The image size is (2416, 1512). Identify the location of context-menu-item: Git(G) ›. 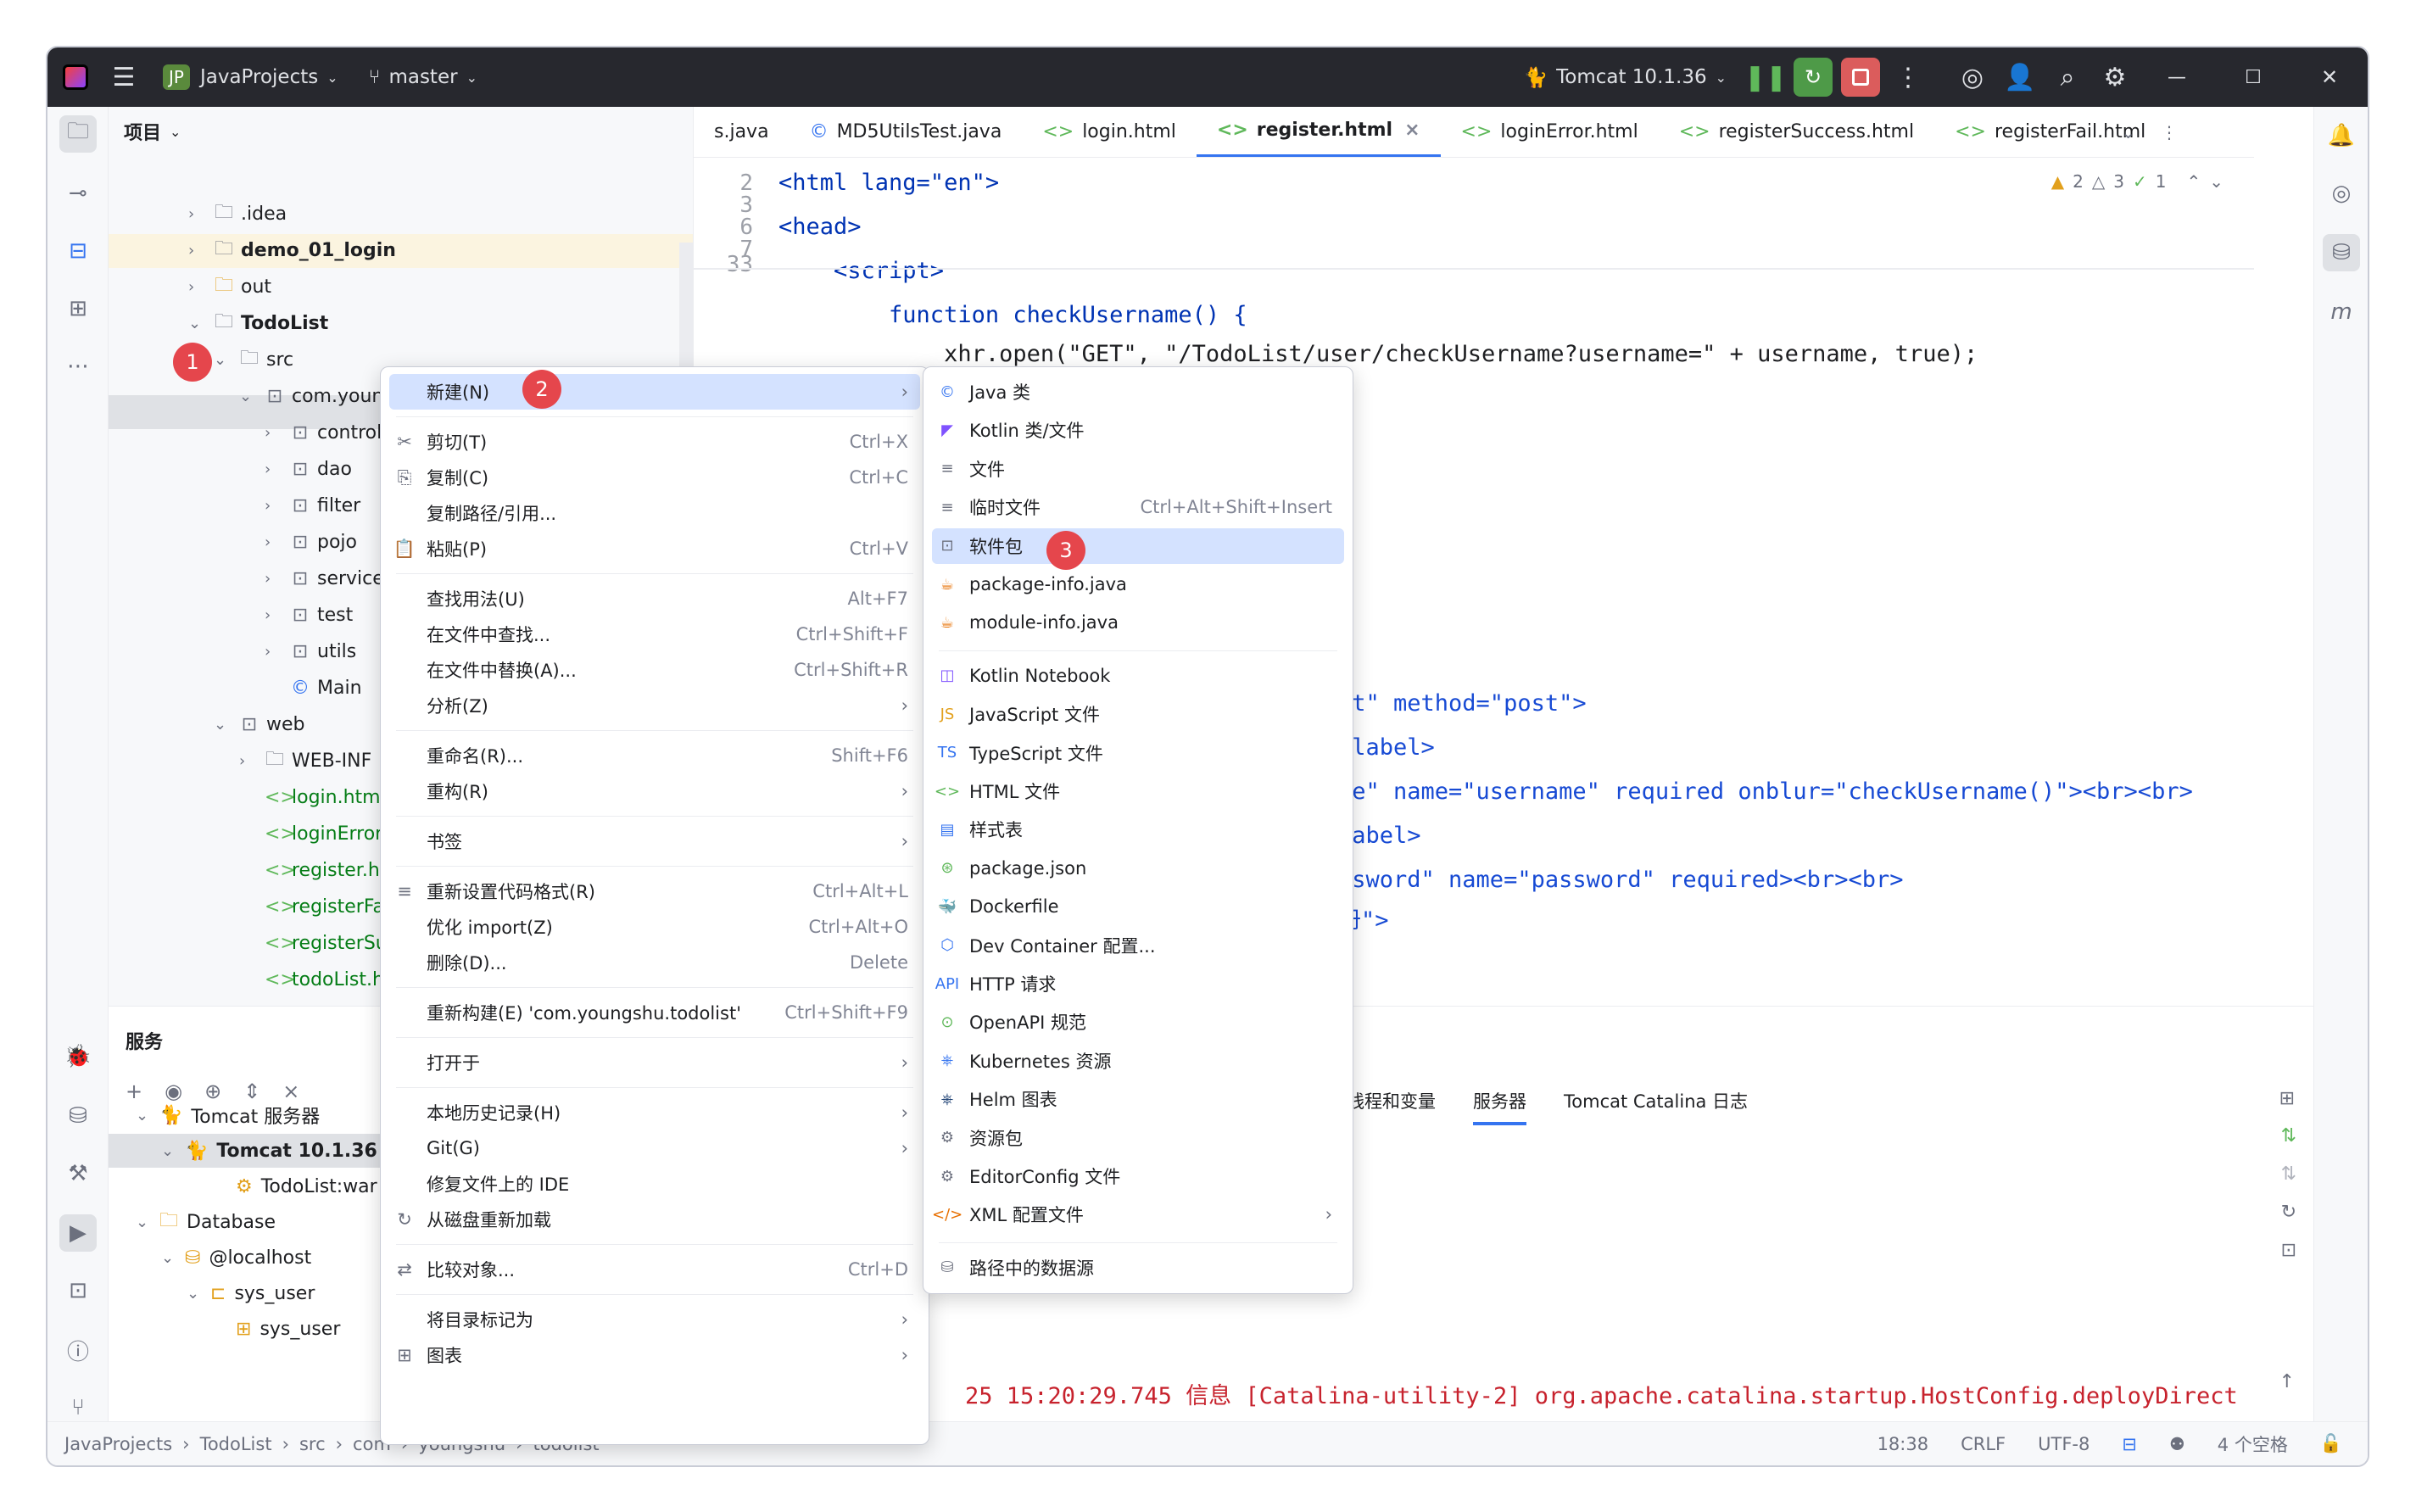
(654, 1148).